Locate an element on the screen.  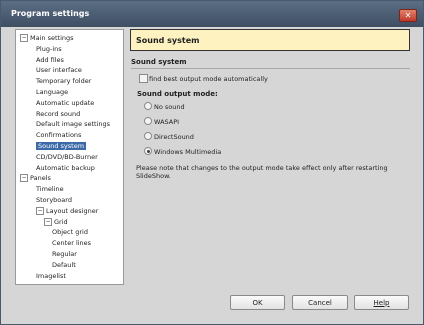
tree-item-user-interface: User interface is located at coordinates (59, 70).